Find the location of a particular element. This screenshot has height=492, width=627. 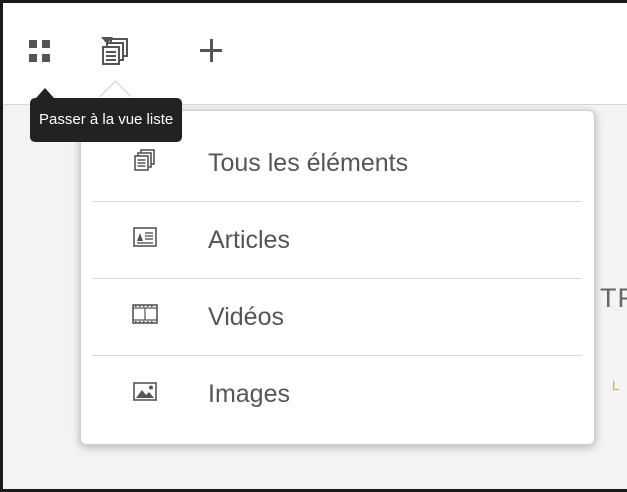

menu-item-videos: Vidéos is located at coordinates (337, 317).